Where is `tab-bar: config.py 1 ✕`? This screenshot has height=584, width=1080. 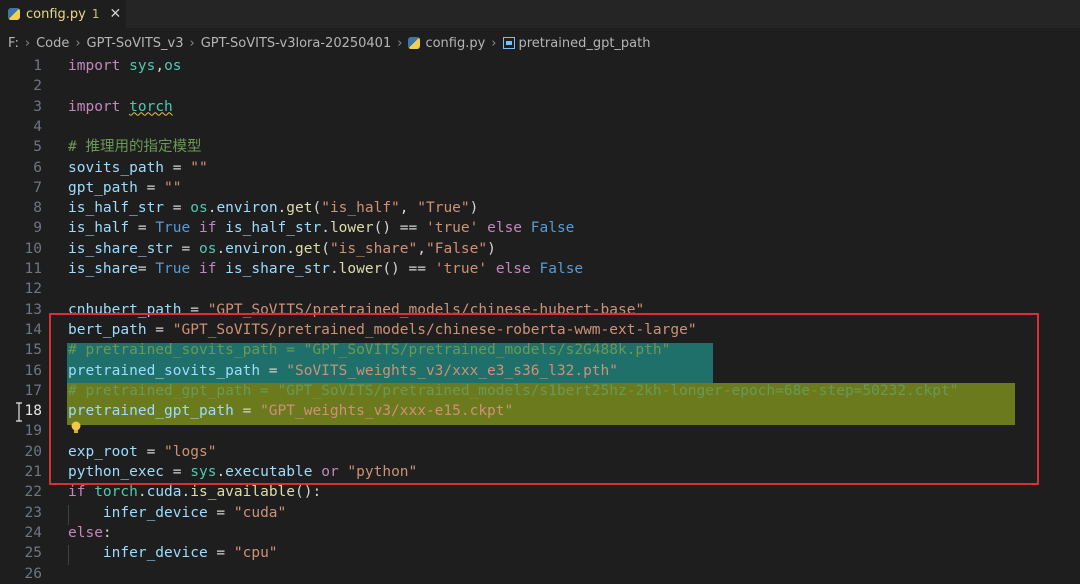 tab-bar: config.py 1 ✕ is located at coordinates (540, 14).